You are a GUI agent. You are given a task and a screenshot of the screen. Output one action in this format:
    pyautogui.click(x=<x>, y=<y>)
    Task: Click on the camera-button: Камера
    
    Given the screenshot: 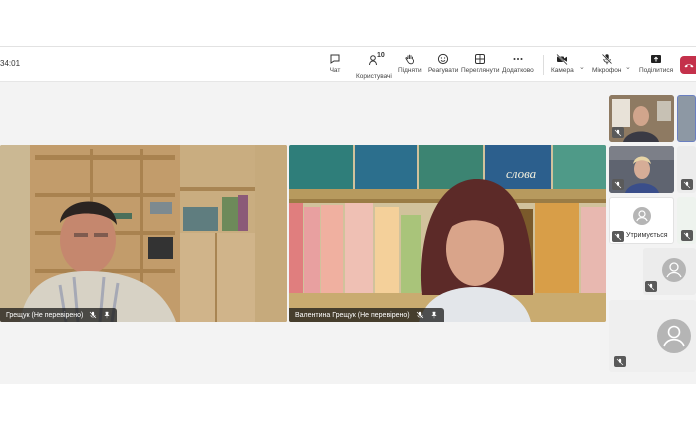 What is the action you would take?
    pyautogui.click(x=562, y=63)
    